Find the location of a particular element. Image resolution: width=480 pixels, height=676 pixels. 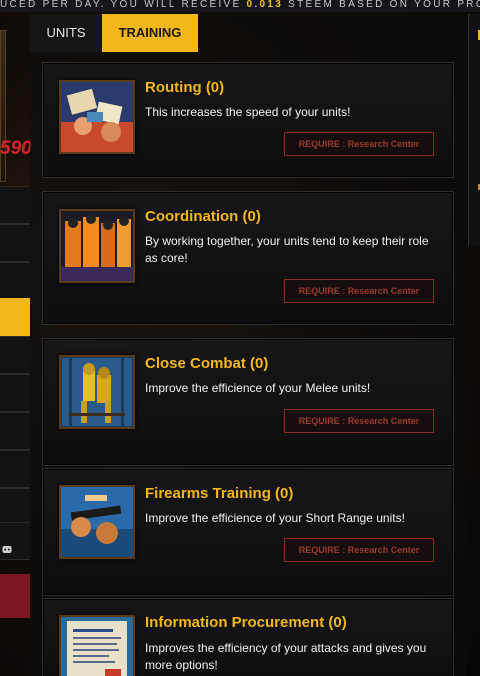

right-panel-edge is located at coordinates (474, 130).